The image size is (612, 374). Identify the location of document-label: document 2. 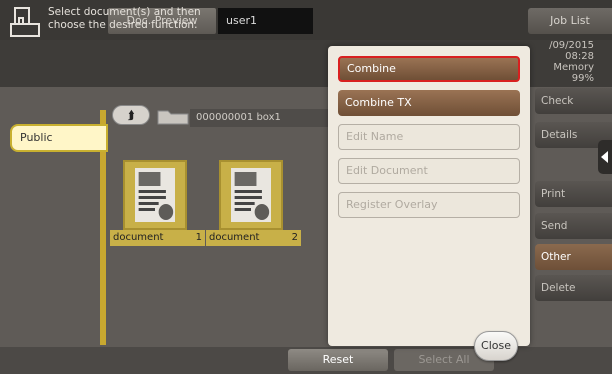
(253, 238).